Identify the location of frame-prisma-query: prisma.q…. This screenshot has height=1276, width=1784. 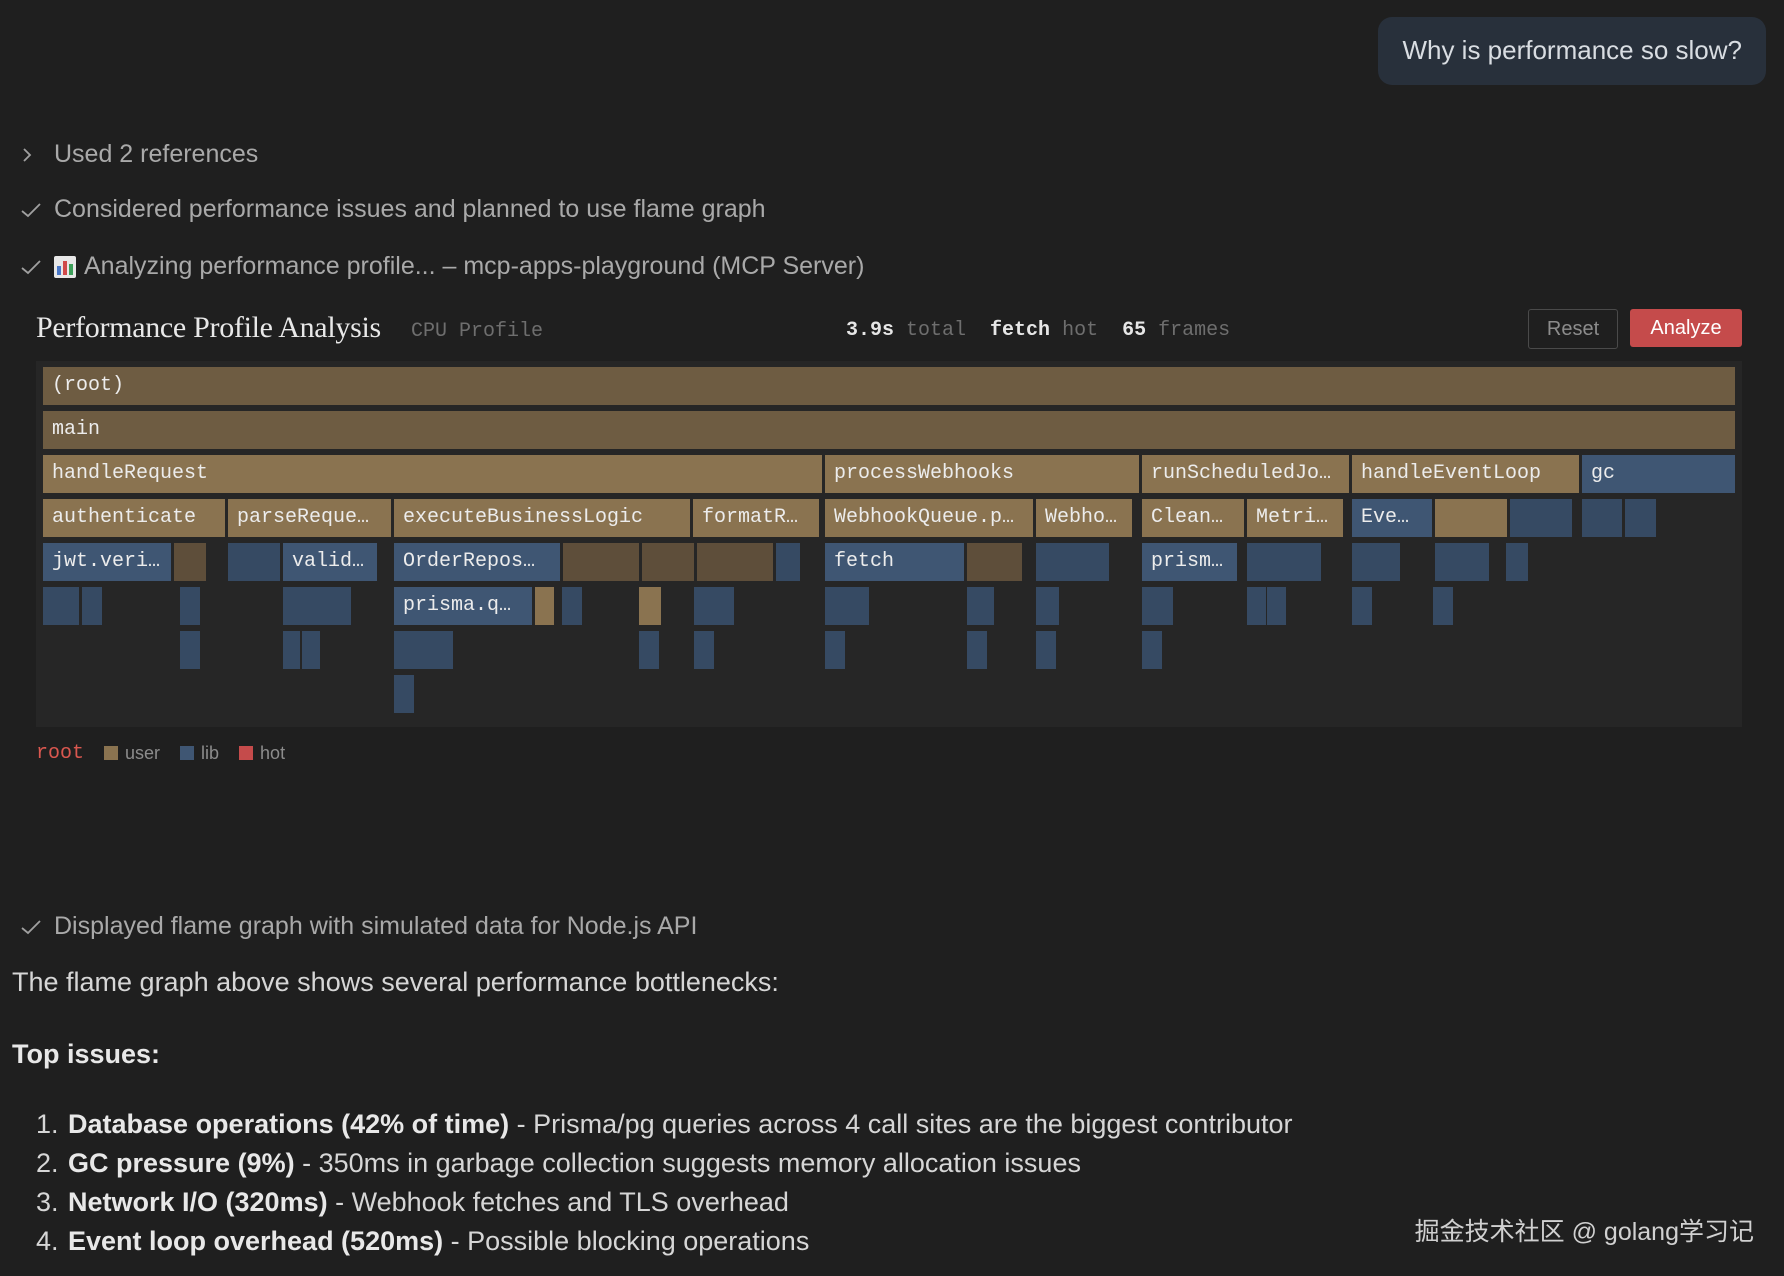
(463, 606).